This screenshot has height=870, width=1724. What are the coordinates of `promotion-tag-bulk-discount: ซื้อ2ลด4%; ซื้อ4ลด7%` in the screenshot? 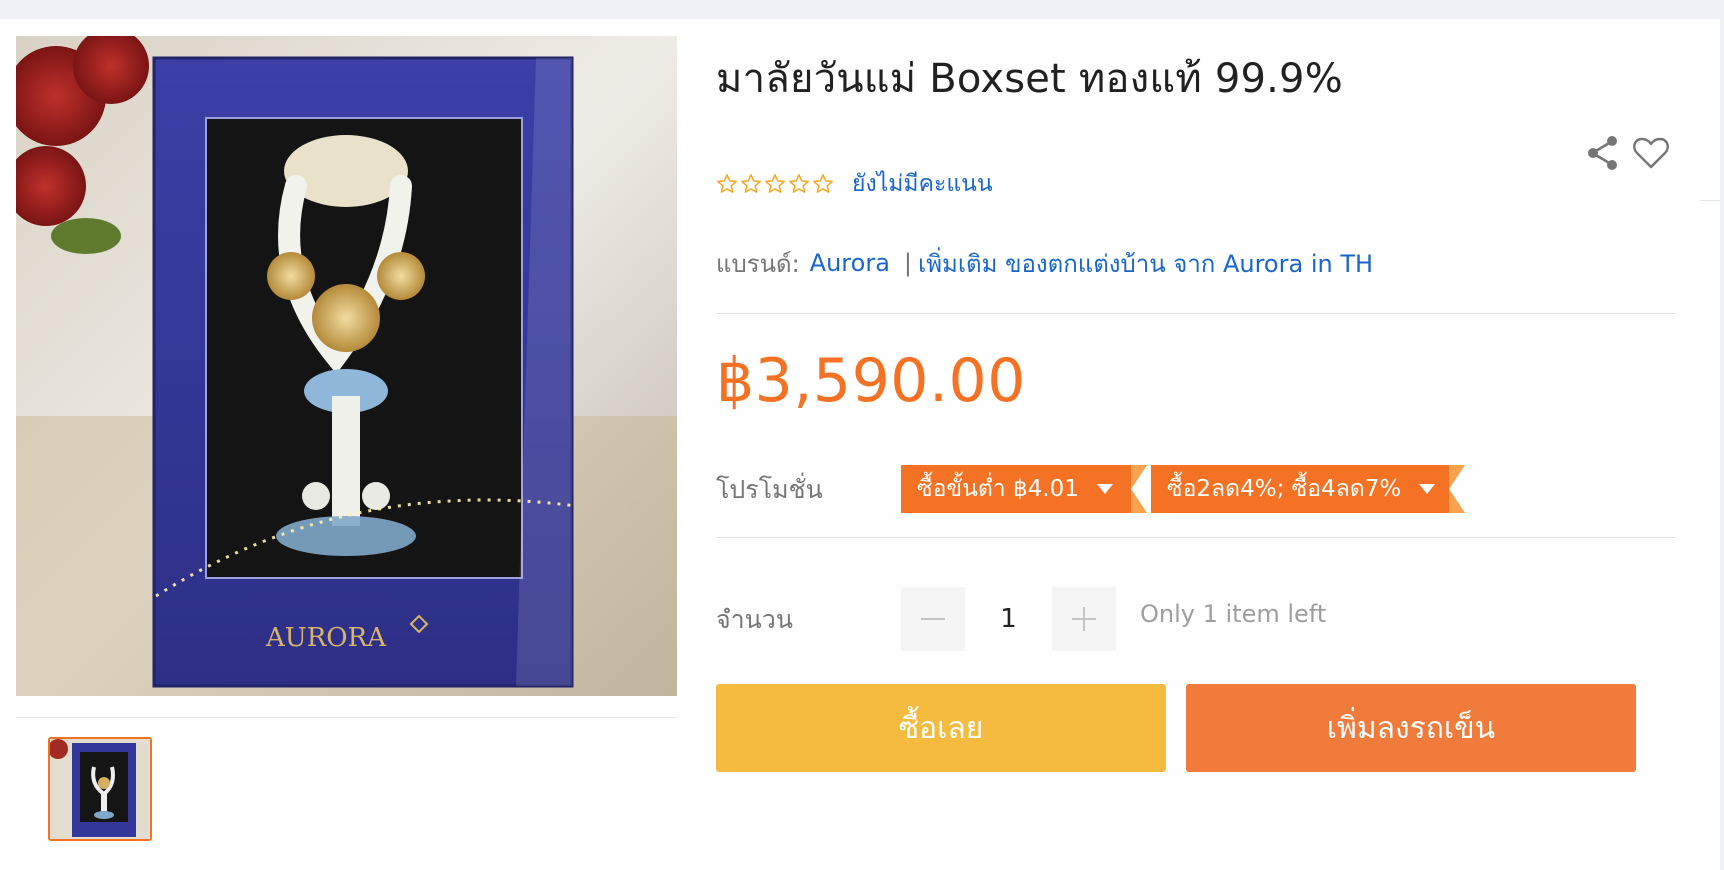 It's located at (1308, 489).